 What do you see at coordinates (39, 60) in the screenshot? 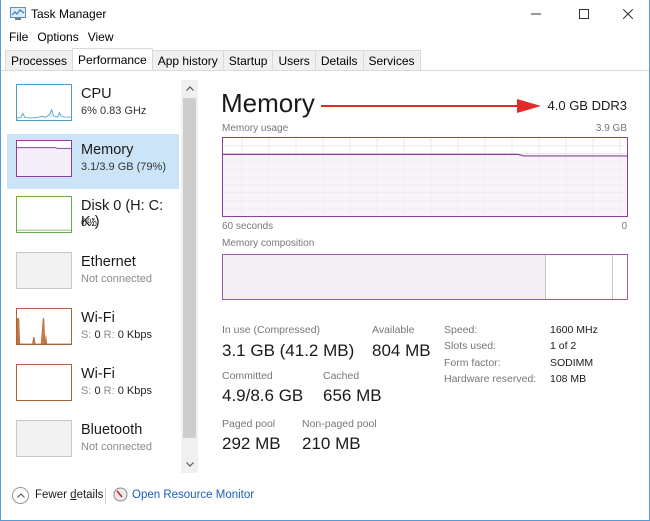
I see `tab-processes: Processes` at bounding box center [39, 60].